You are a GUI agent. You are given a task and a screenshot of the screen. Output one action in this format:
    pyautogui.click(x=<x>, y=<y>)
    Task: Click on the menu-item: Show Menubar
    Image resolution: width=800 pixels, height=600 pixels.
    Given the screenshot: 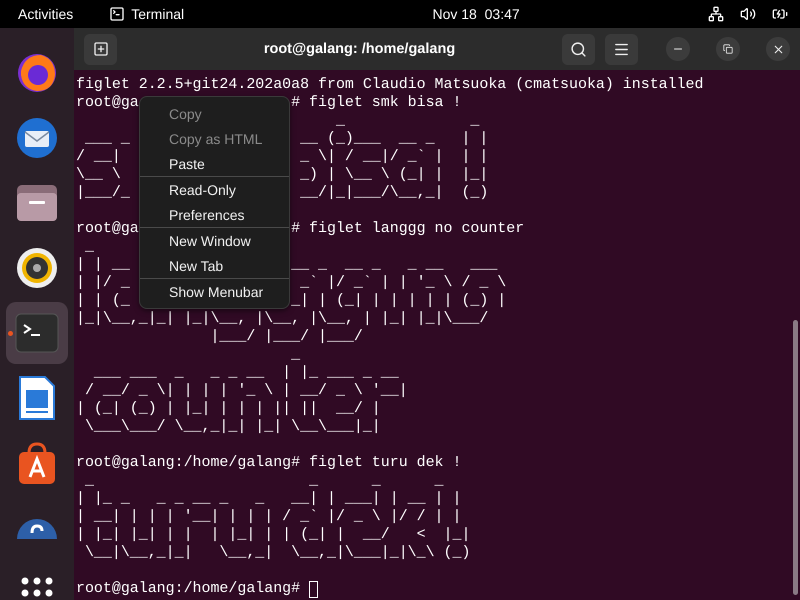 What is the action you would take?
    pyautogui.click(x=214, y=291)
    